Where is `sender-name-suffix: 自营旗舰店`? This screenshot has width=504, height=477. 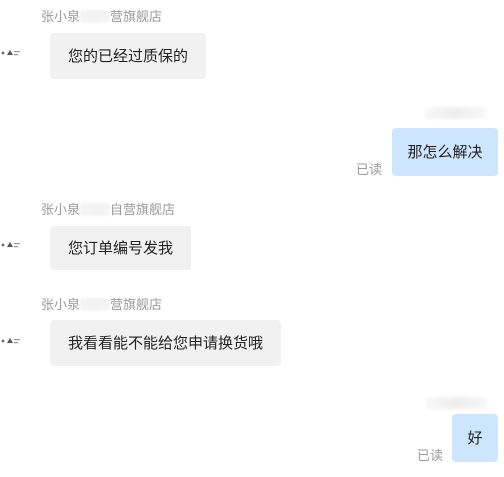
sender-name-suffix: 自营旗舰店 is located at coordinates (143, 210).